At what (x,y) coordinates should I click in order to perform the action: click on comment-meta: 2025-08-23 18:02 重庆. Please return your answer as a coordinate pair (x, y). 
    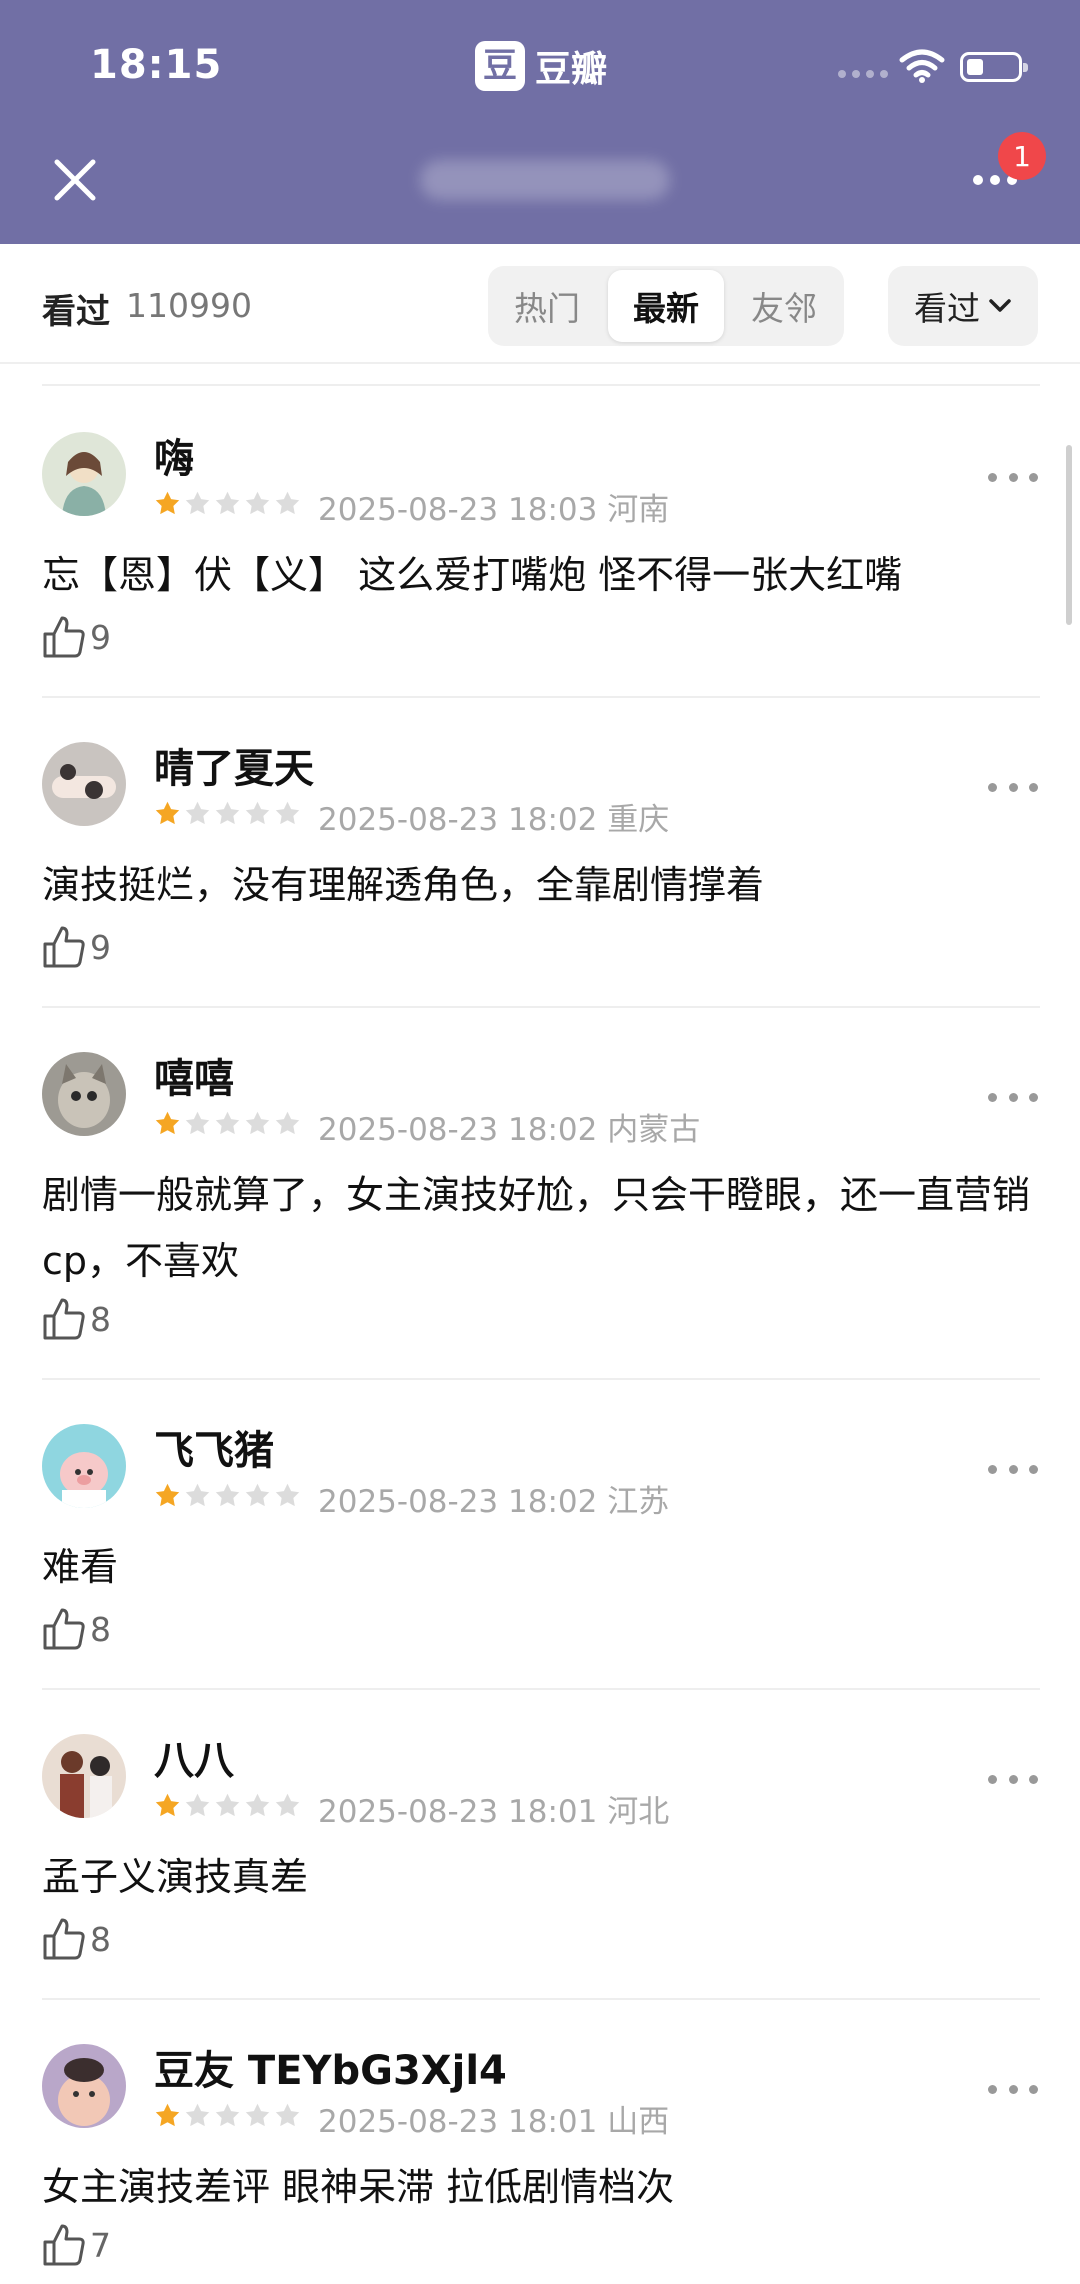
    Looking at the image, I should click on (493, 816).